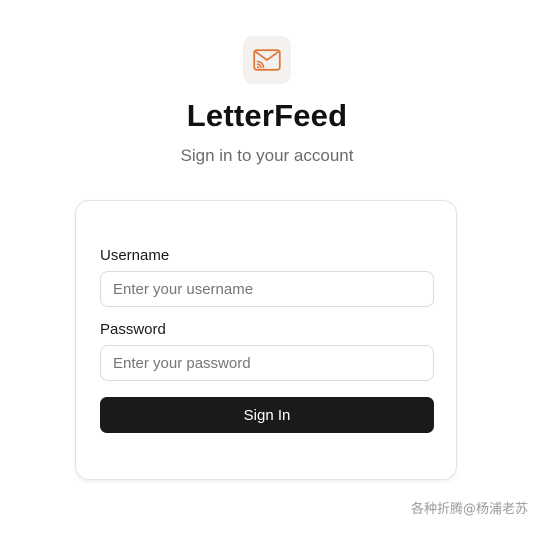  What do you see at coordinates (267, 115) in the screenshot?
I see `app-title: LetterFeed` at bounding box center [267, 115].